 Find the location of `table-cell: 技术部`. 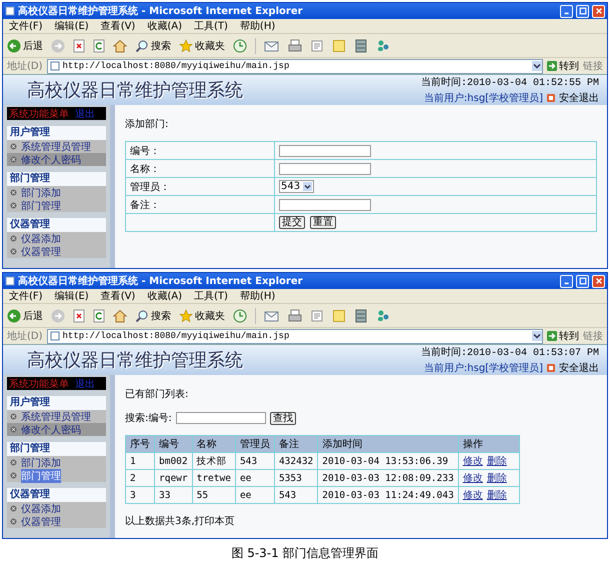

table-cell: 技术部 is located at coordinates (214, 461).